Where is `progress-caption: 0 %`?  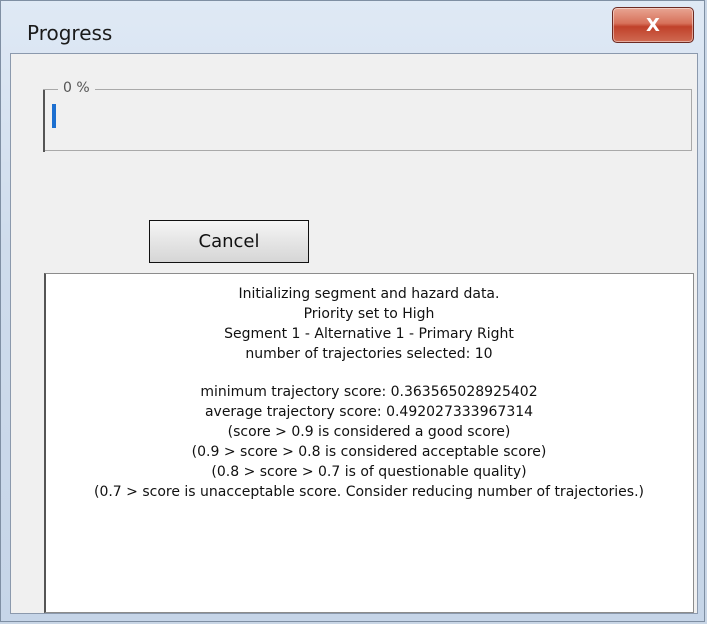 progress-caption: 0 % is located at coordinates (76, 88).